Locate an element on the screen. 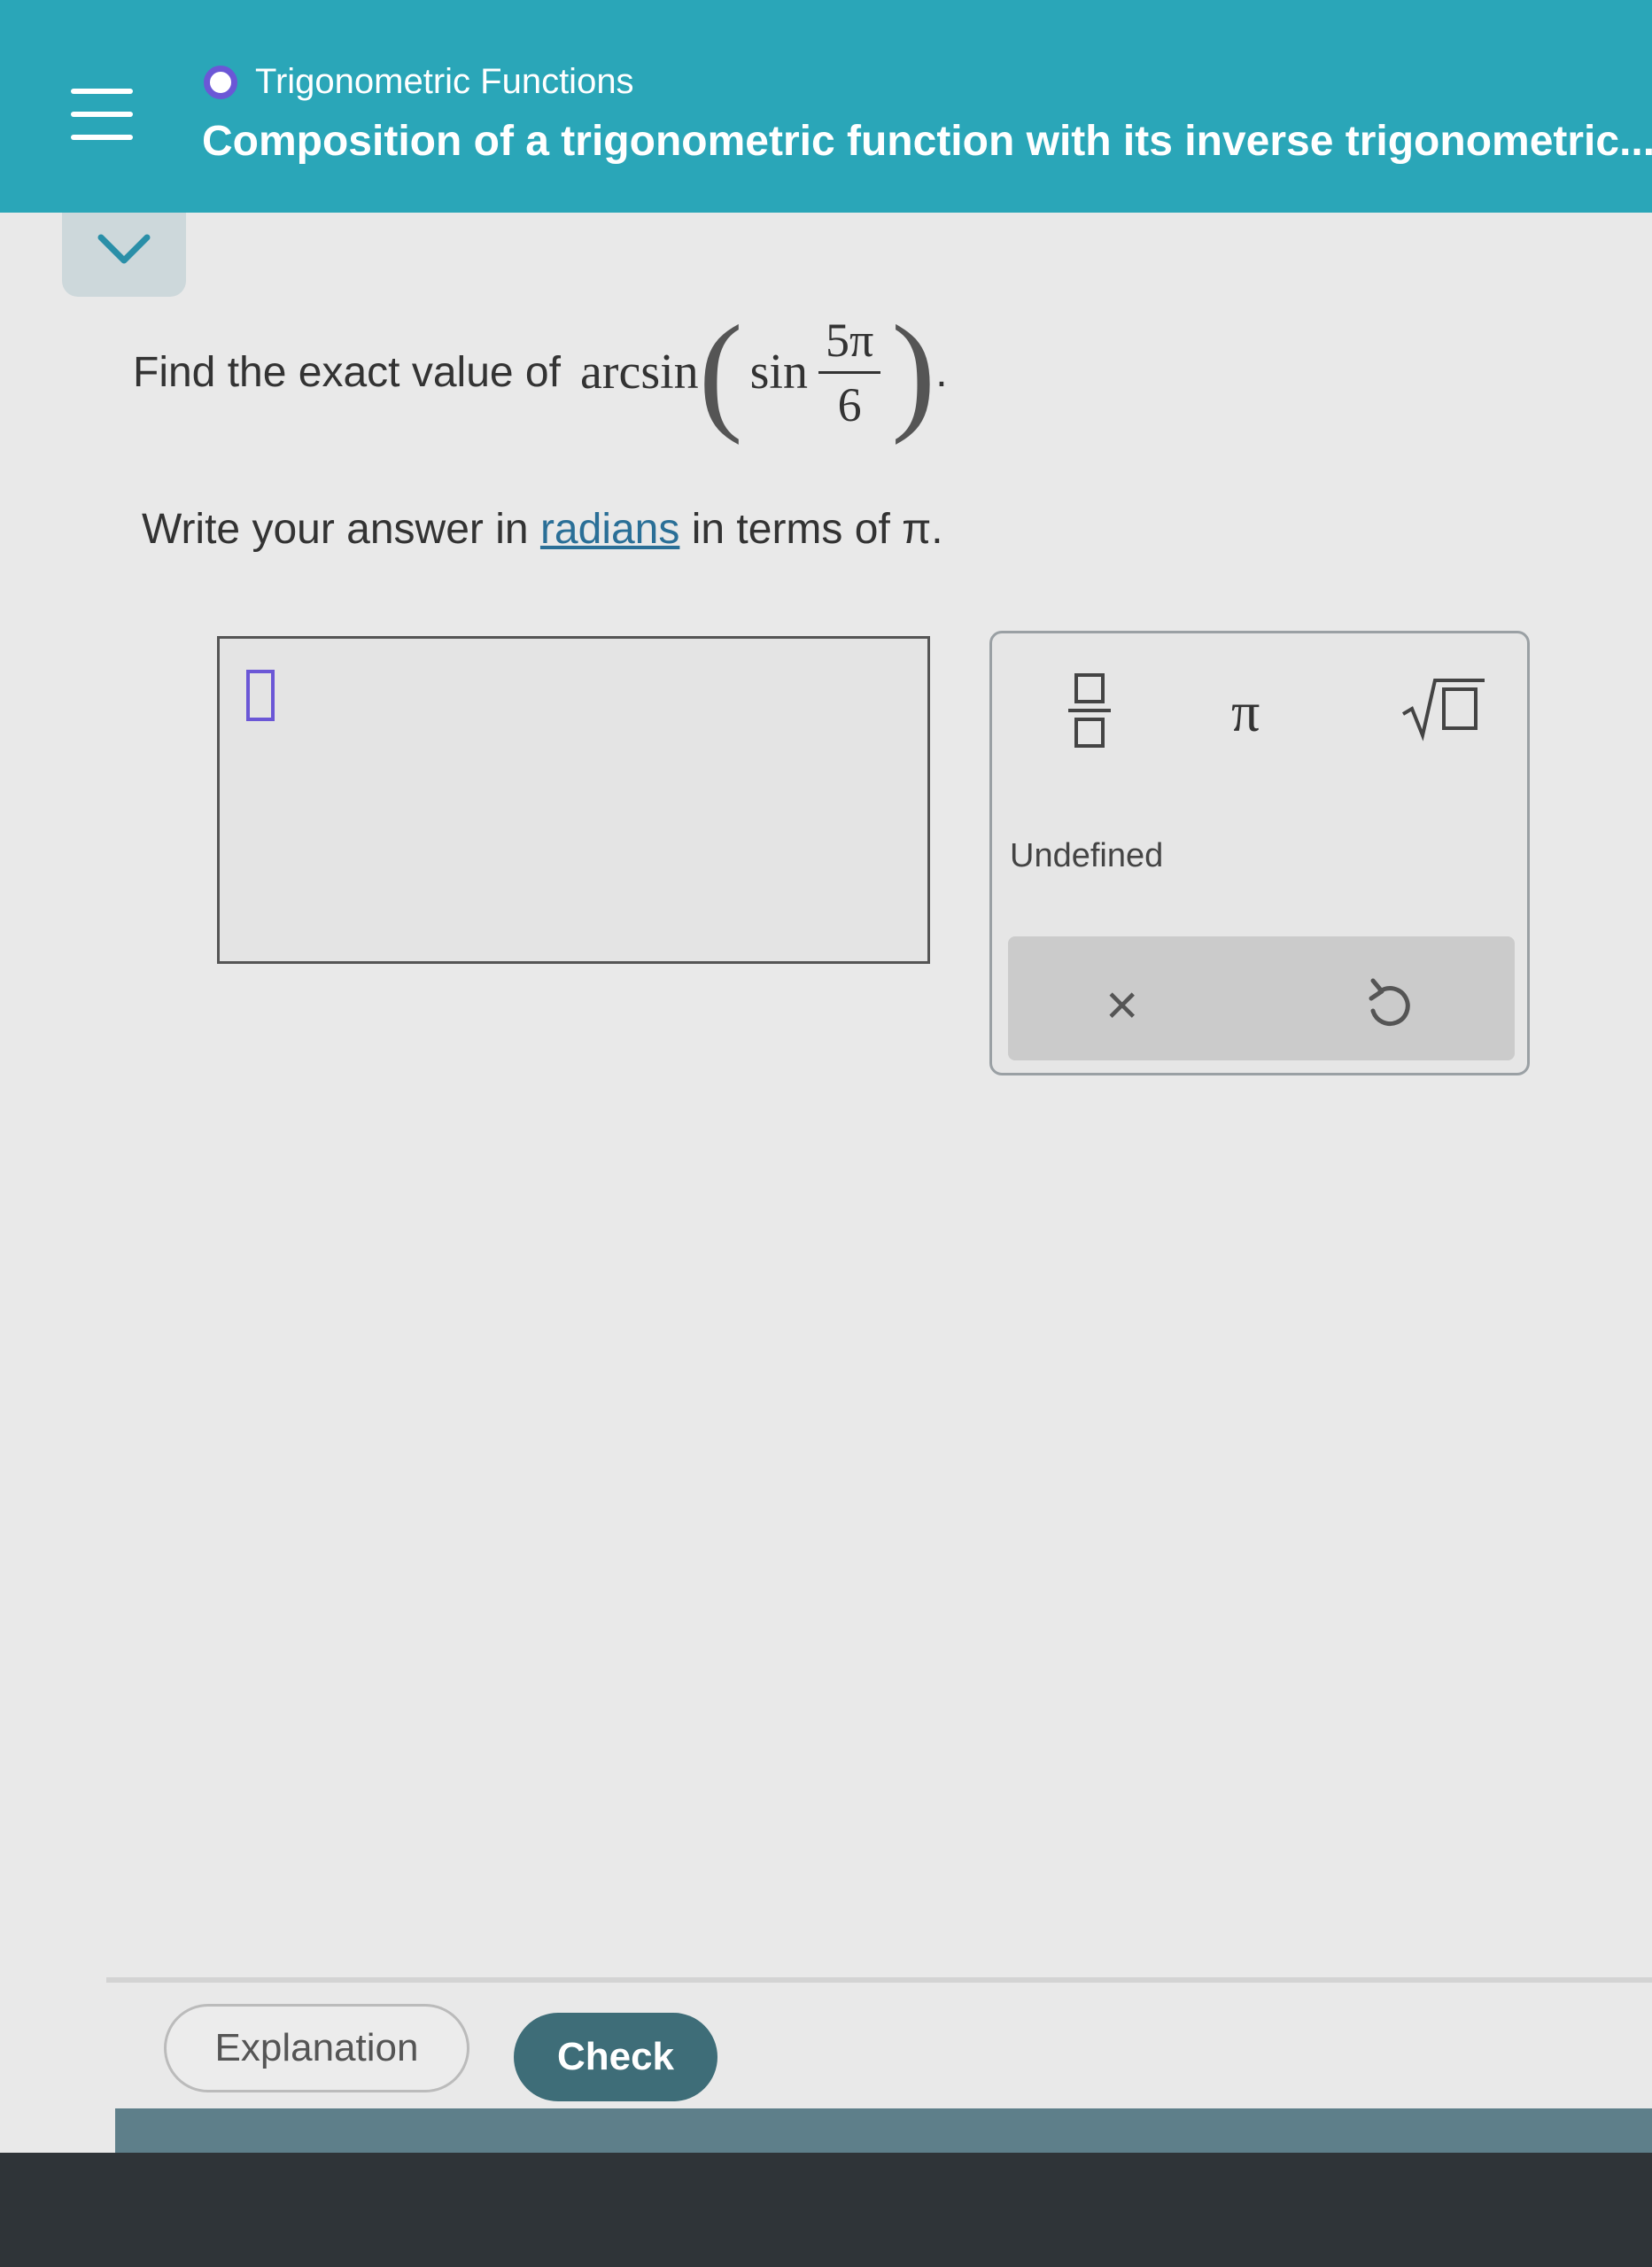 The width and height of the screenshot is (1652, 2267). input-cursor-placeholder is located at coordinates (260, 695).